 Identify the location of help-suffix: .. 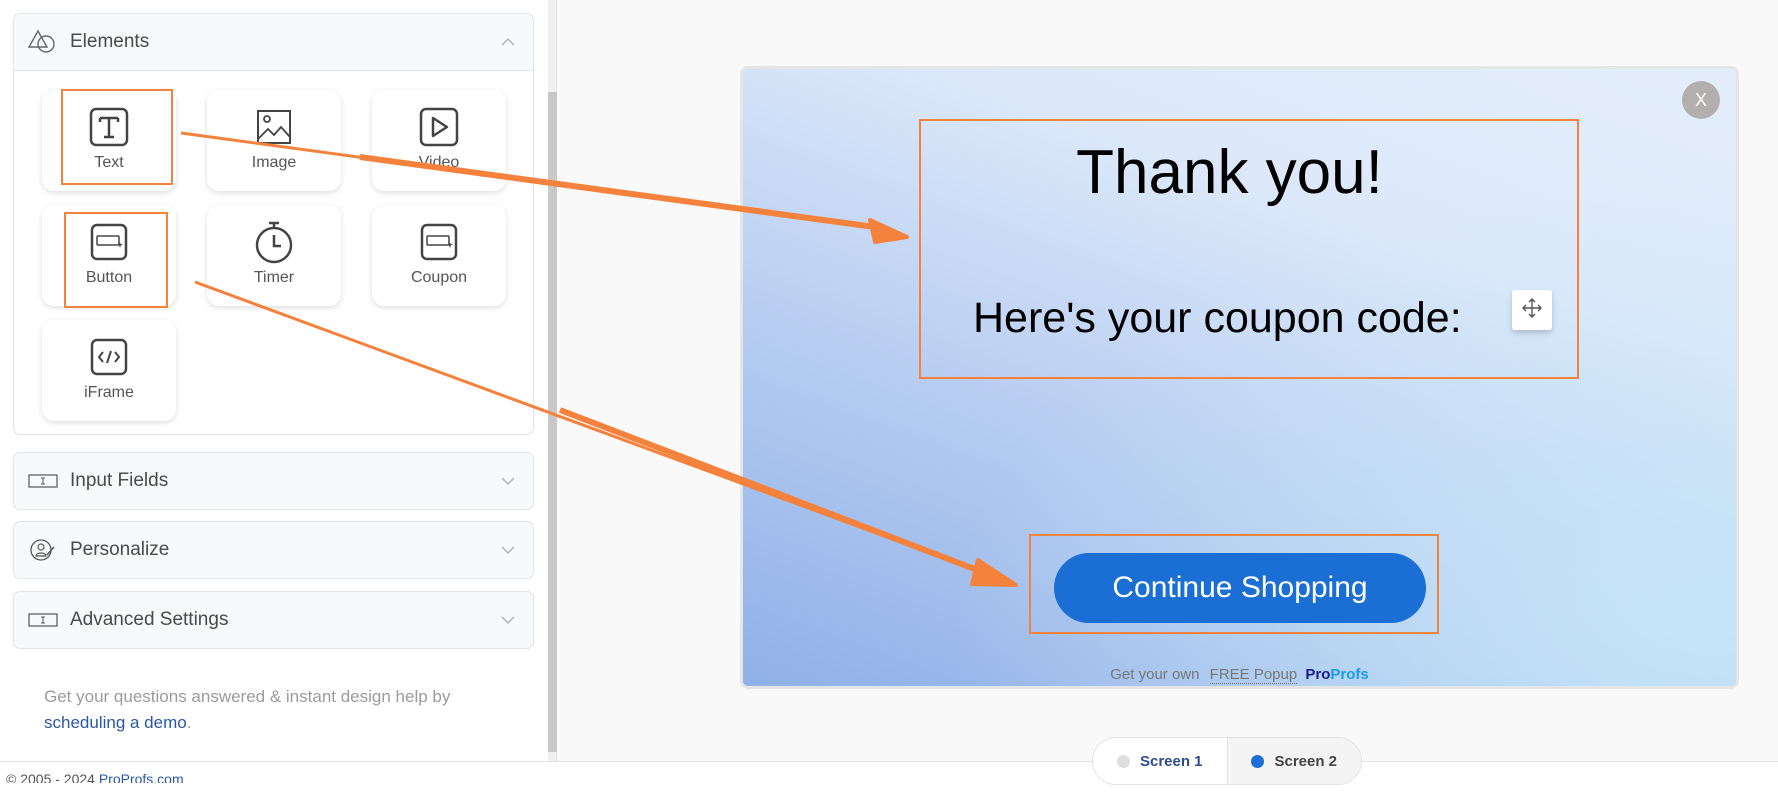
(189, 722).